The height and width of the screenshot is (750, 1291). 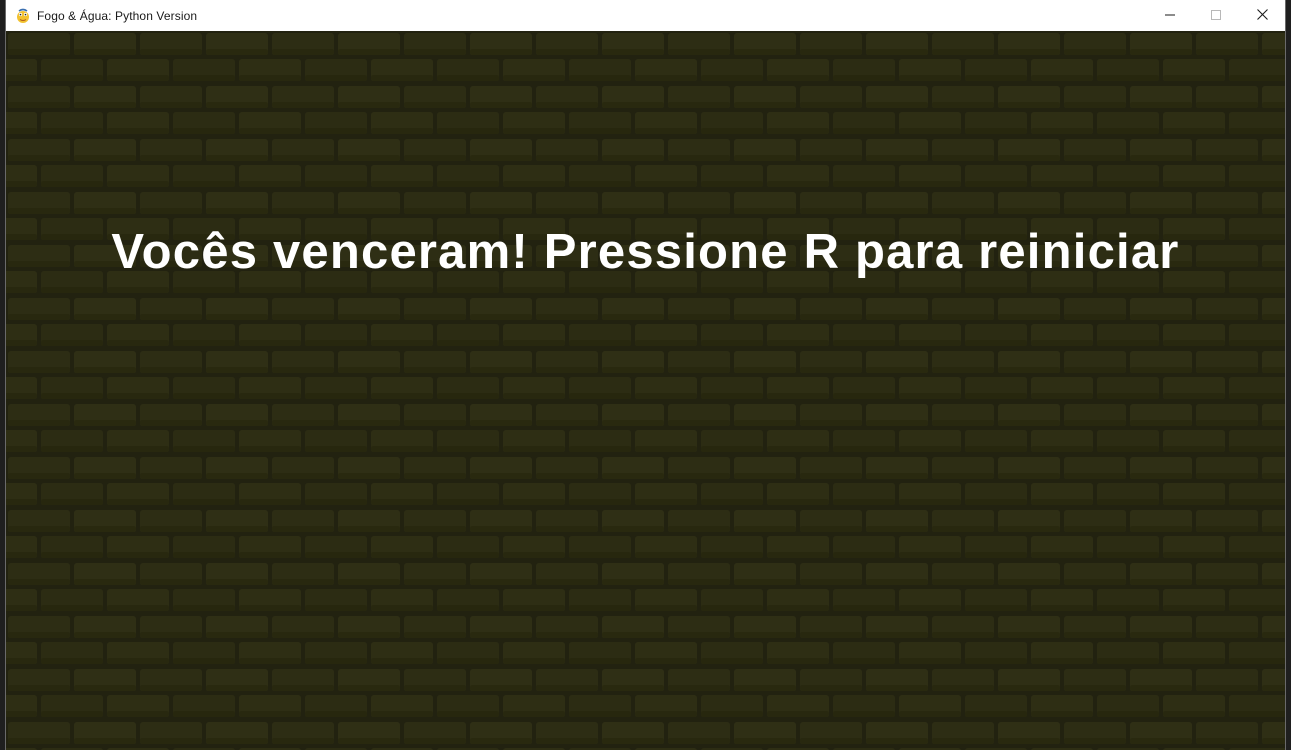 What do you see at coordinates (1288, 375) in the screenshot?
I see `desktop-edge-right` at bounding box center [1288, 375].